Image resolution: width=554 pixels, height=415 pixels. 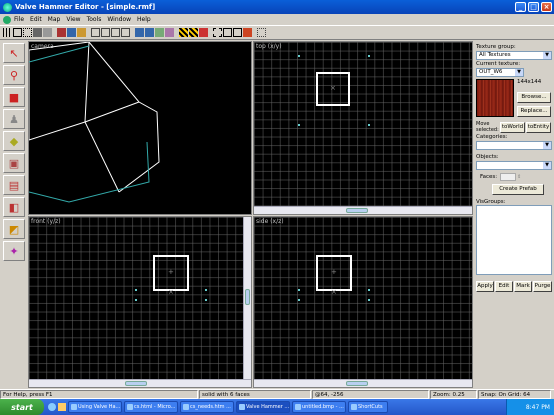 I want to click on faces-spinner-icon: ⇕, so click(x=519, y=177).